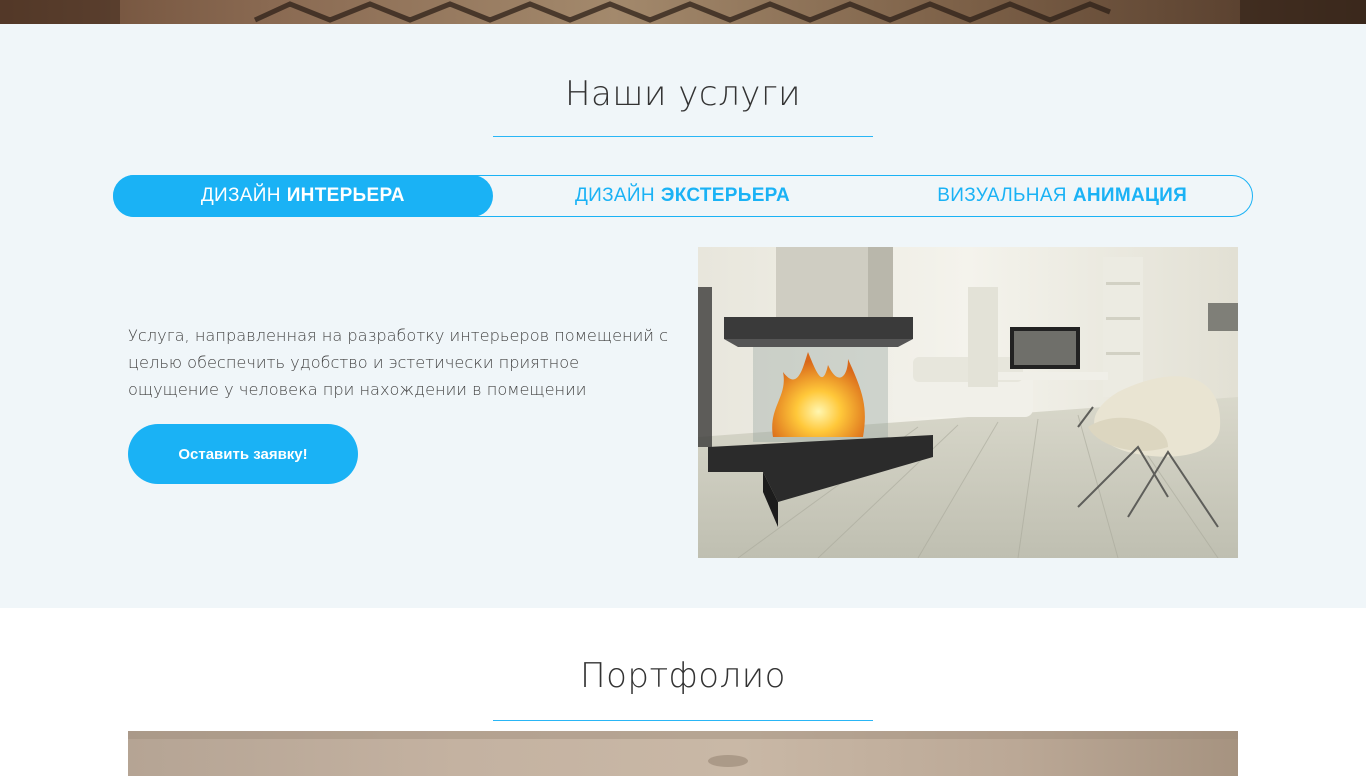 The width and height of the screenshot is (1366, 776). I want to click on tab-exterior-design: Дизайн экстерьера, so click(683, 196).